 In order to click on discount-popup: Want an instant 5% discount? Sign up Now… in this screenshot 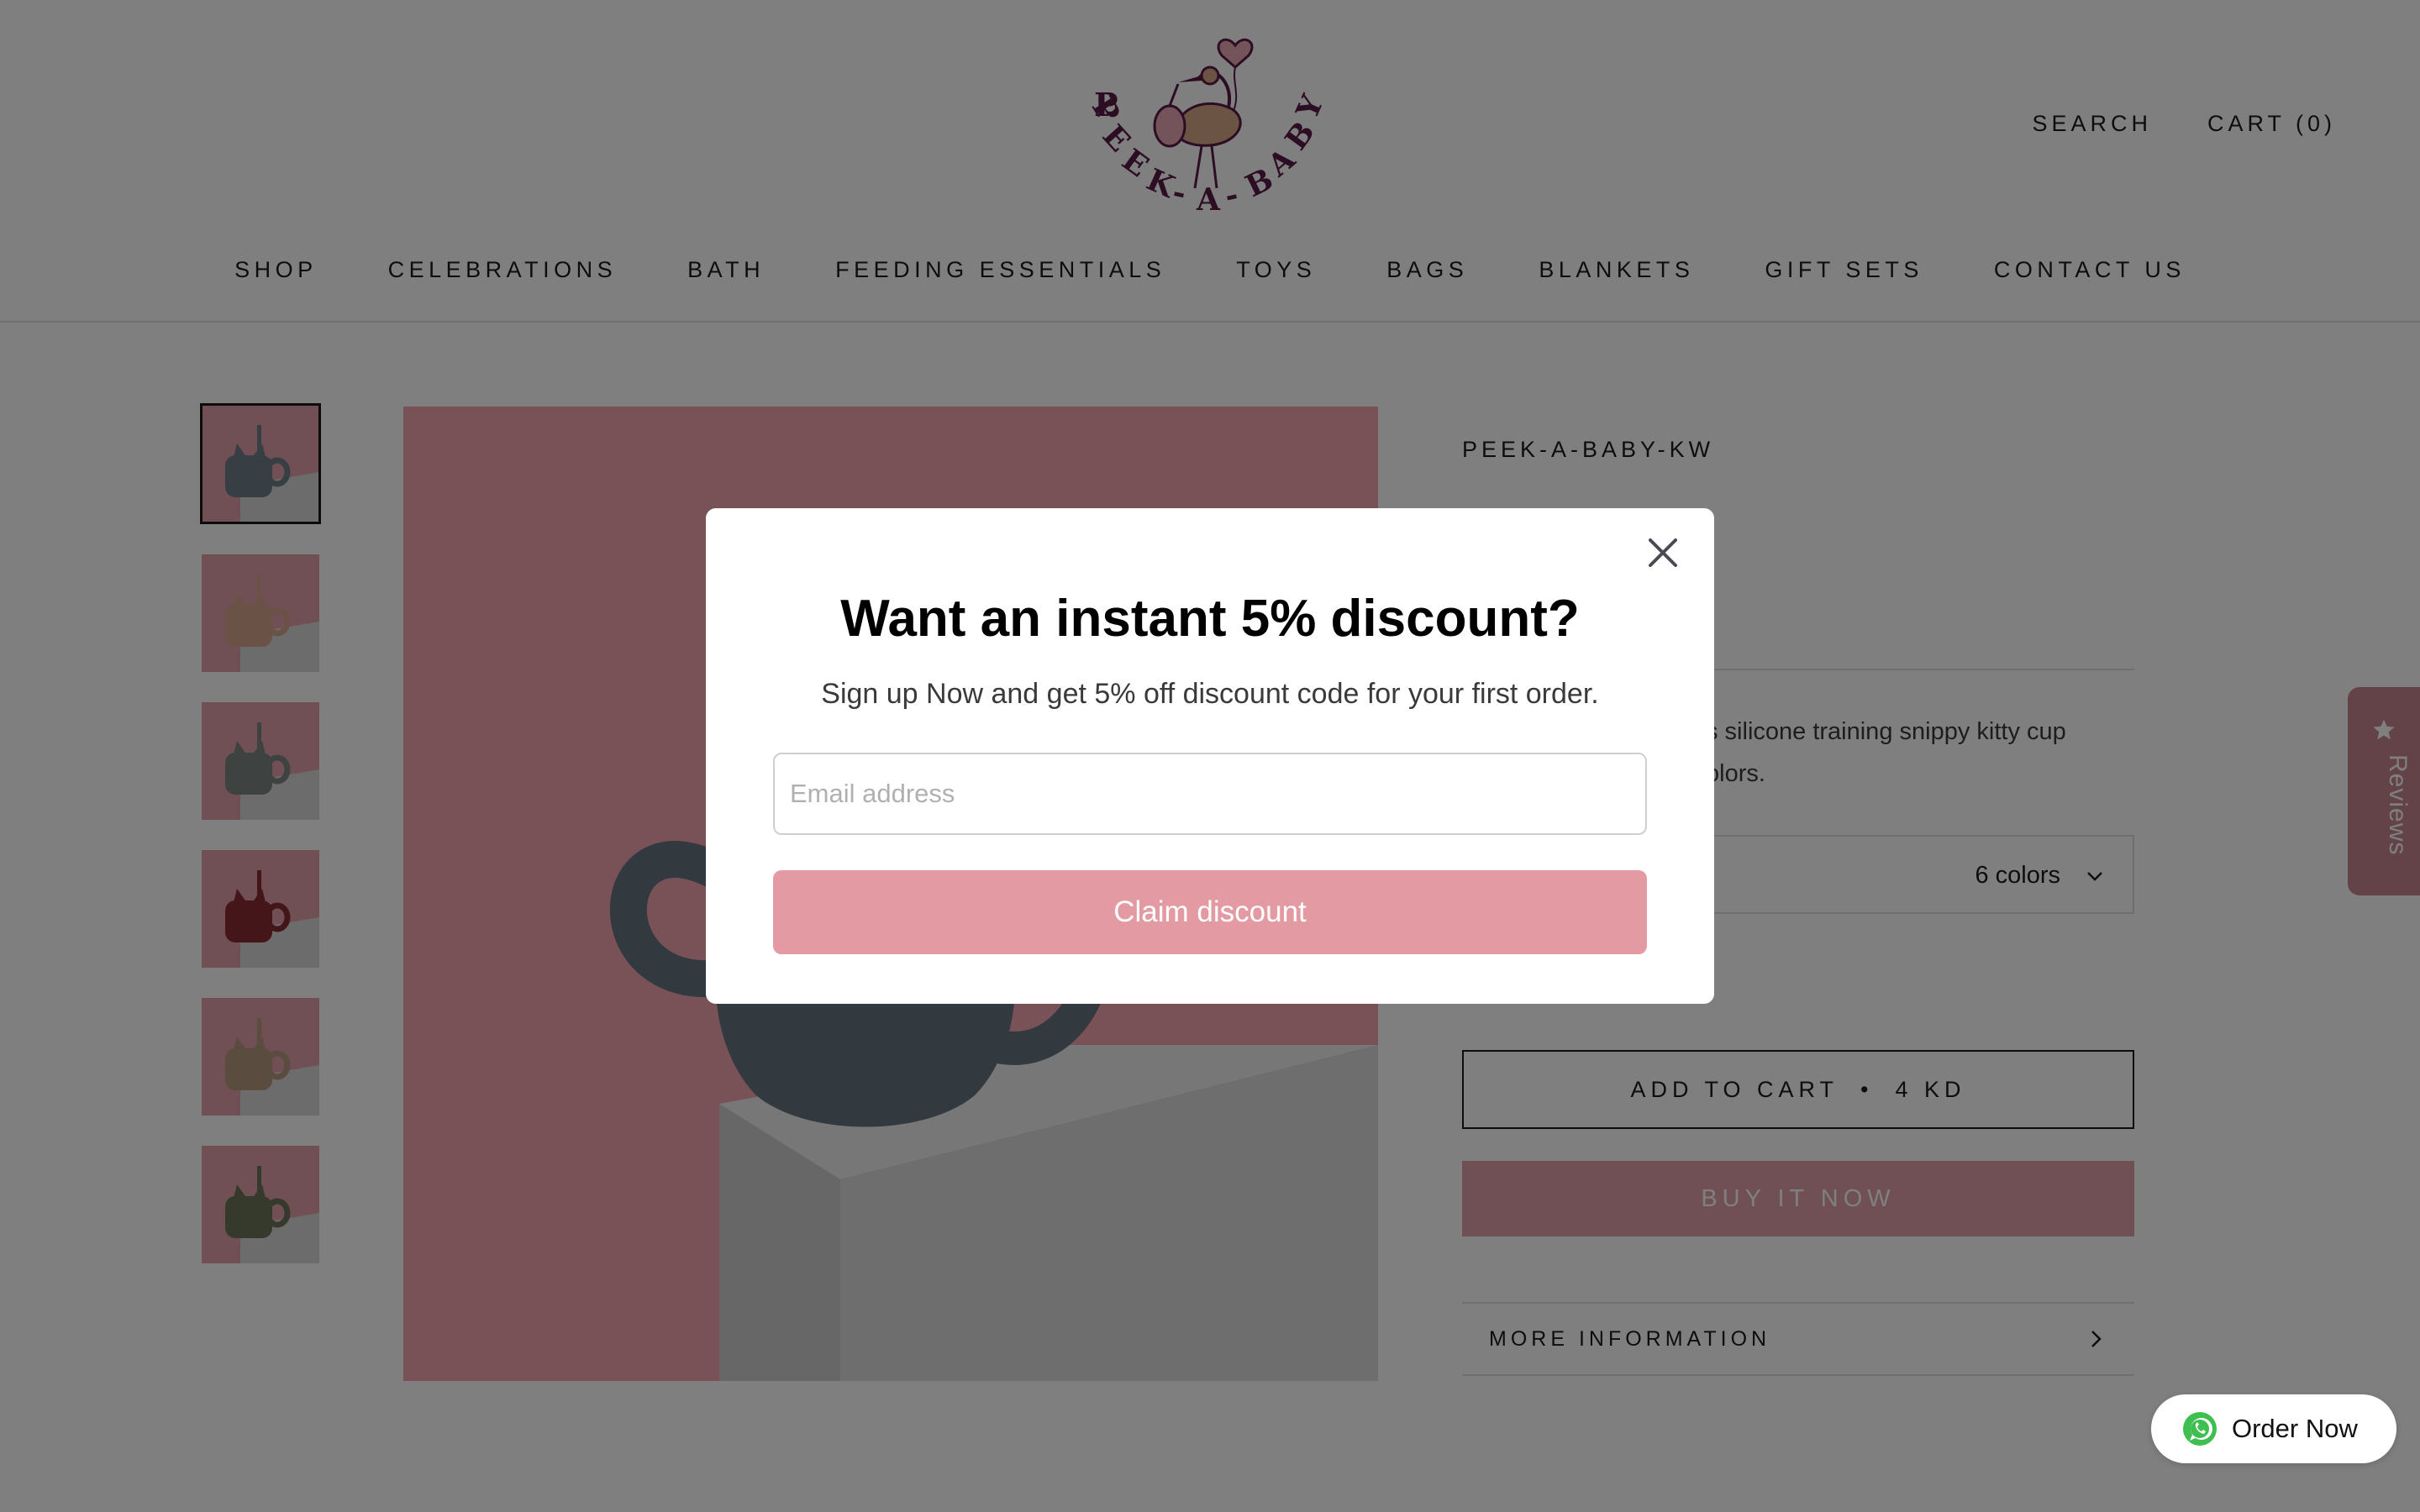, I will do `click(1210, 756)`.